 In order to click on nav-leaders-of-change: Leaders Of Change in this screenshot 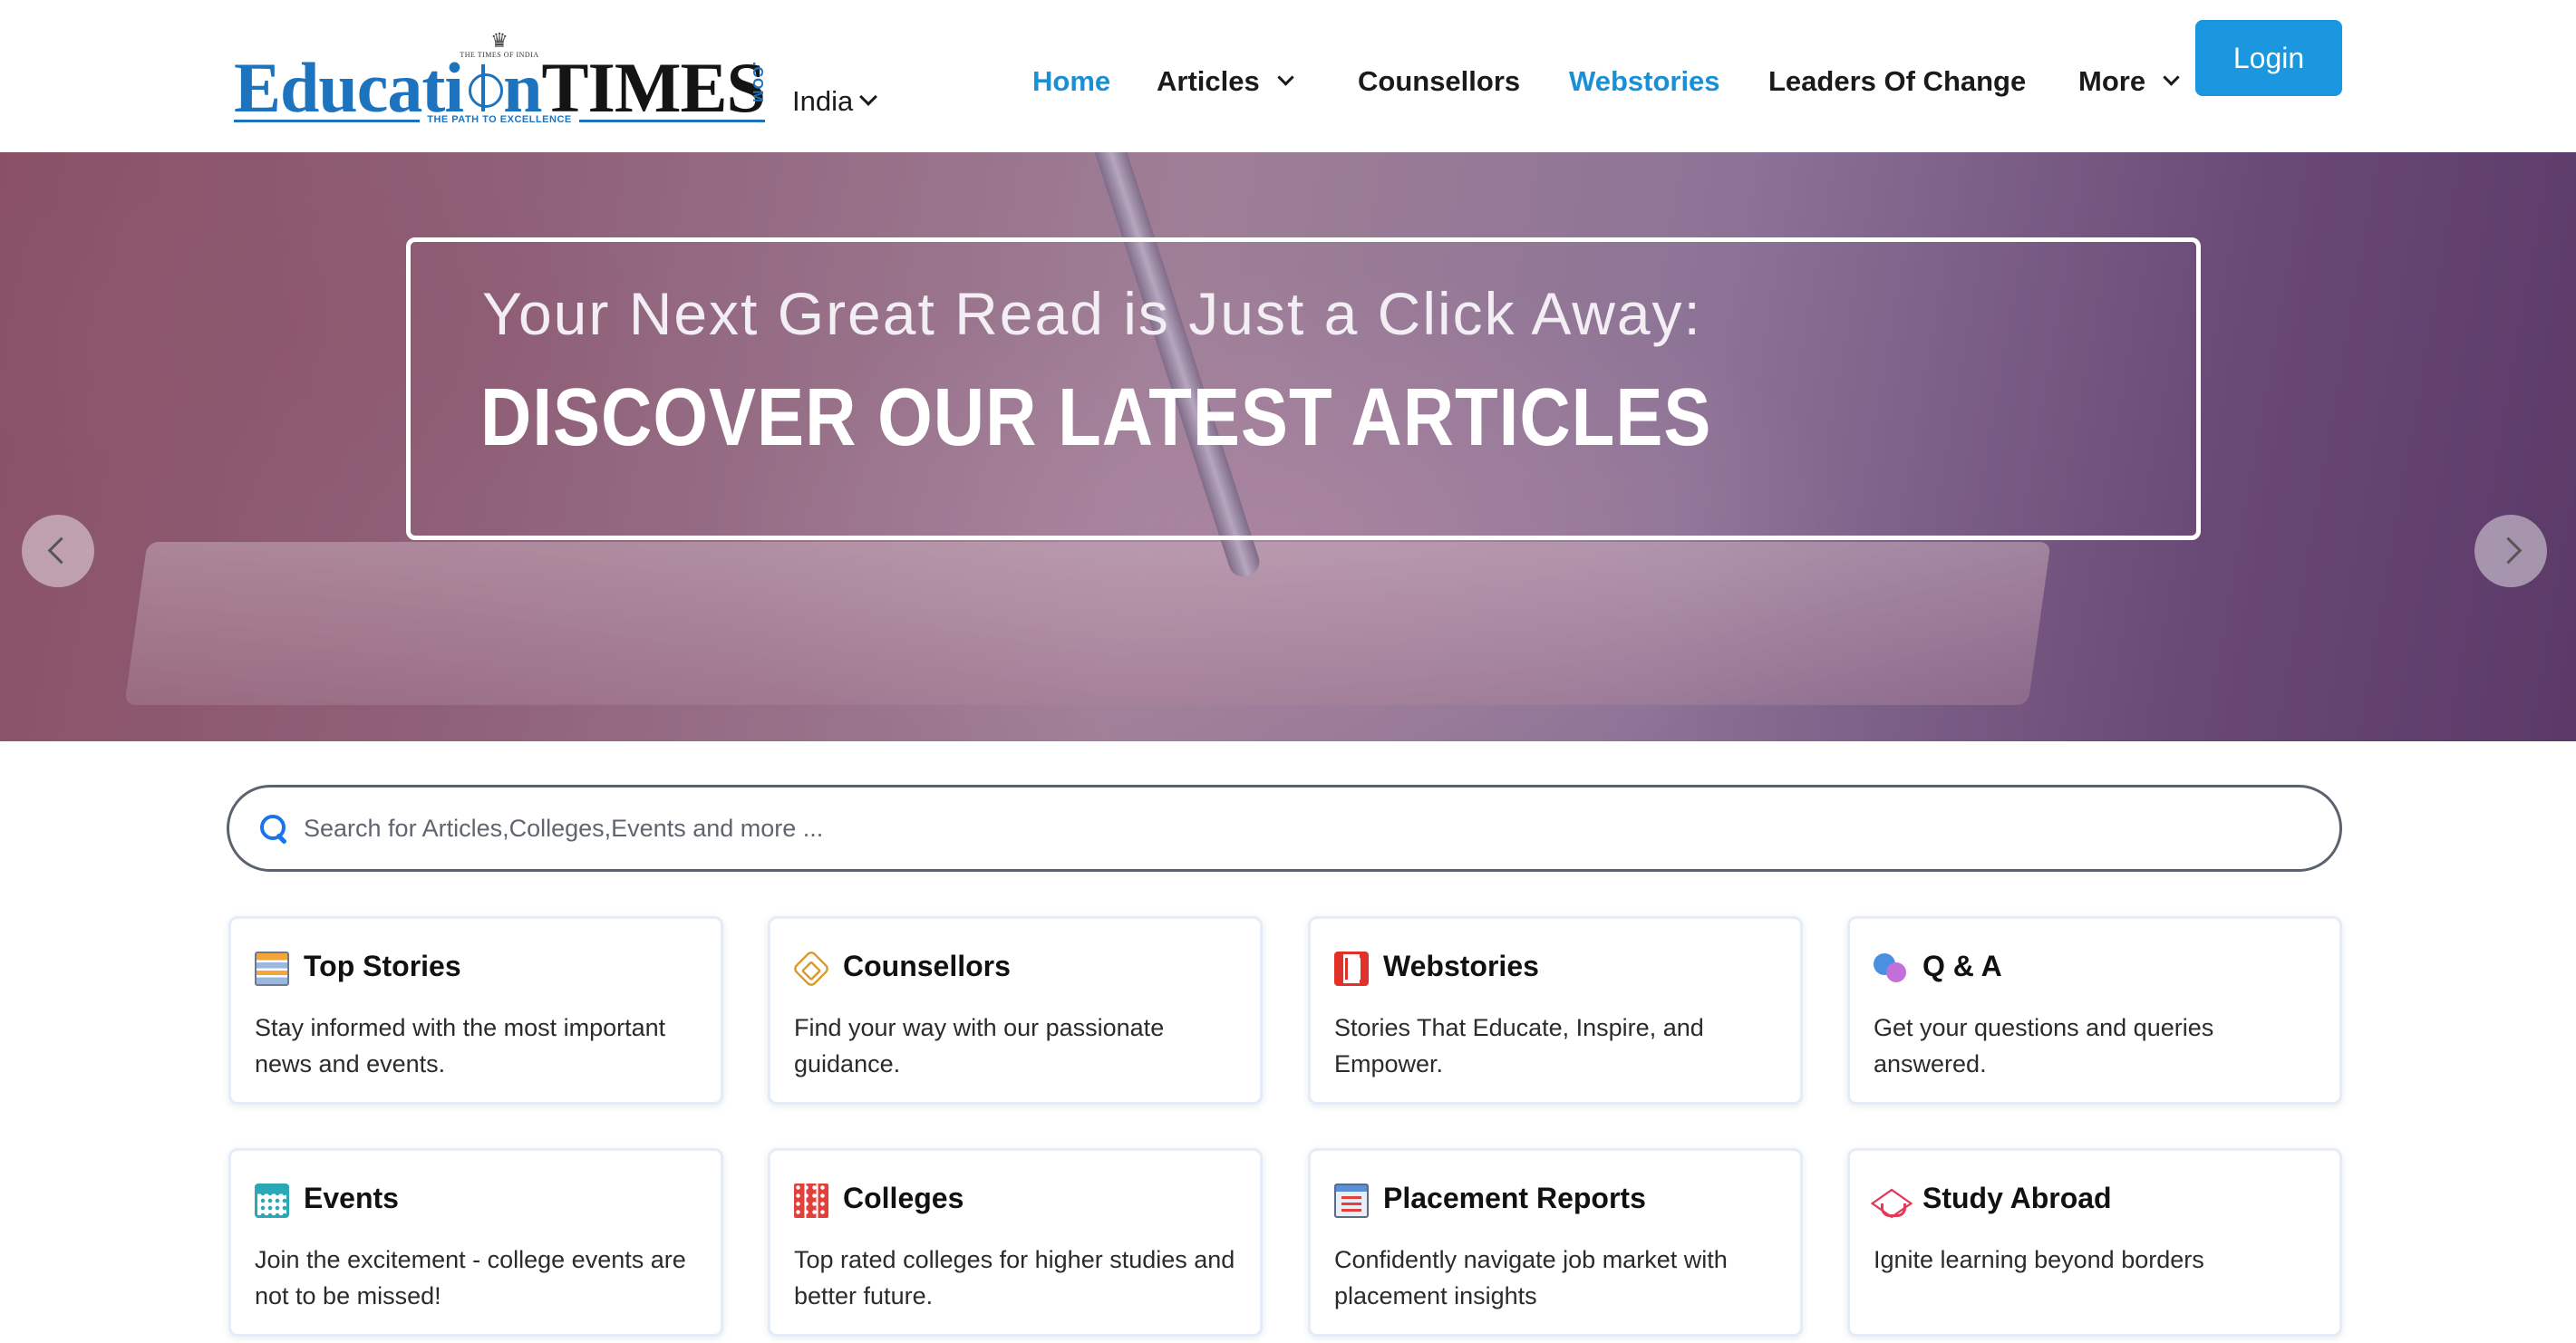, I will do `click(1897, 81)`.